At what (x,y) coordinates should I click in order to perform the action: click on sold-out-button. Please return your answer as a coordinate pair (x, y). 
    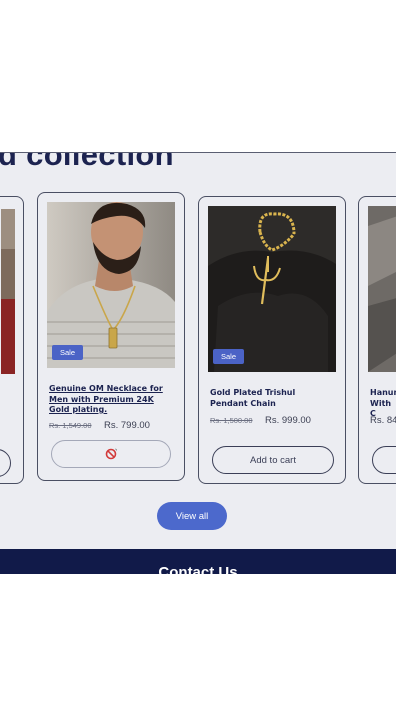
    Looking at the image, I should click on (111, 454).